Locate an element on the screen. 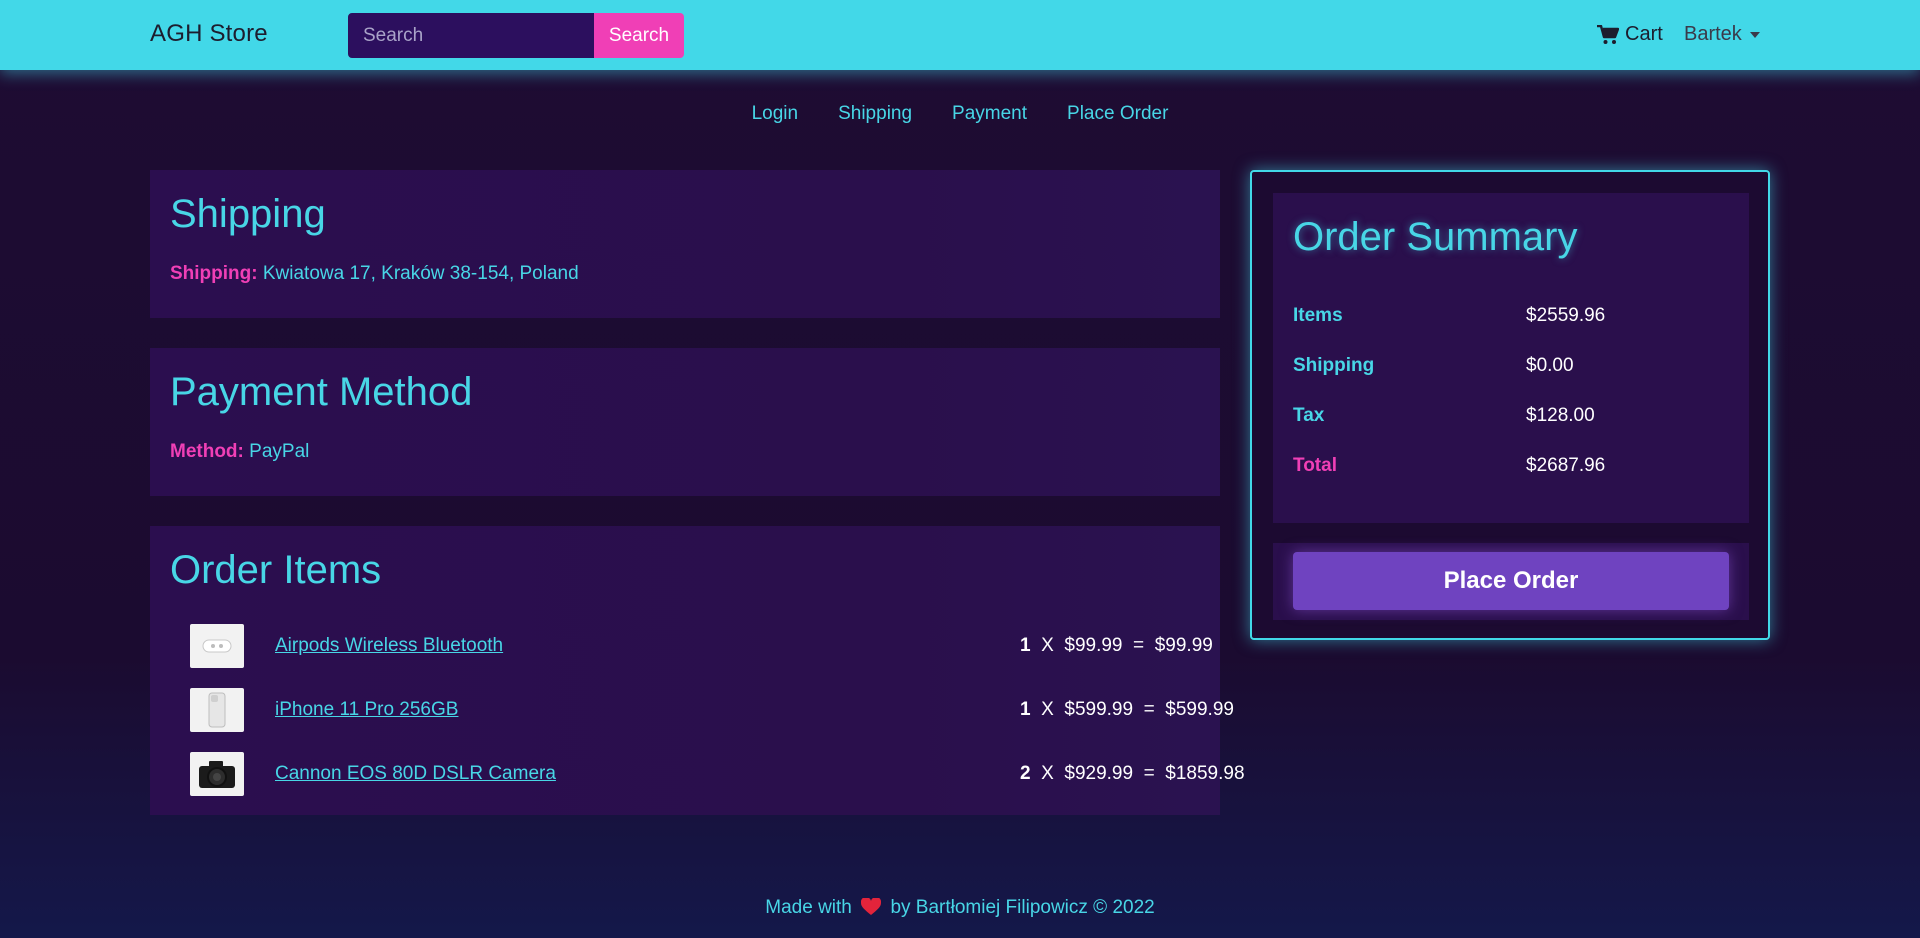  summary-value: $2687.96 is located at coordinates (1566, 465).